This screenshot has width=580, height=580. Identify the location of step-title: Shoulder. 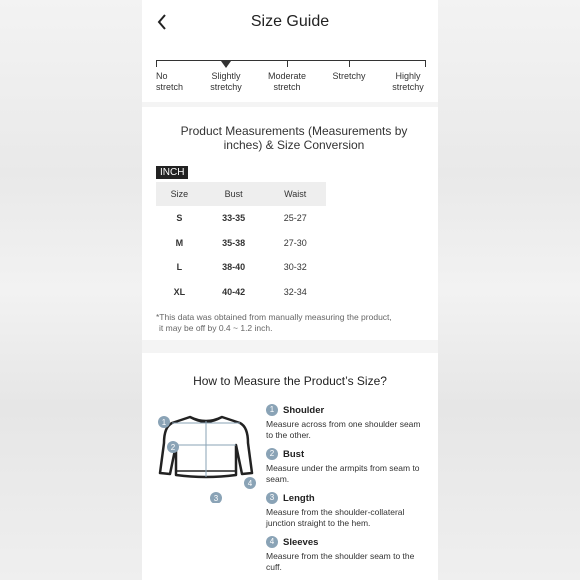
(304, 410).